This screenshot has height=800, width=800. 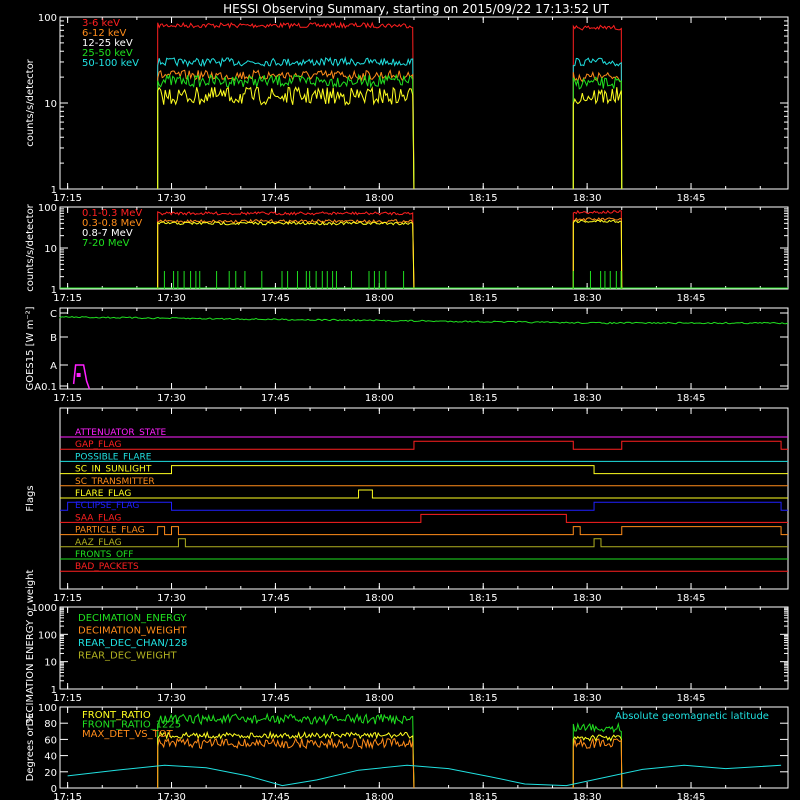 What do you see at coordinates (44, 608) in the screenshot?
I see `y-tick-label: 1000` at bounding box center [44, 608].